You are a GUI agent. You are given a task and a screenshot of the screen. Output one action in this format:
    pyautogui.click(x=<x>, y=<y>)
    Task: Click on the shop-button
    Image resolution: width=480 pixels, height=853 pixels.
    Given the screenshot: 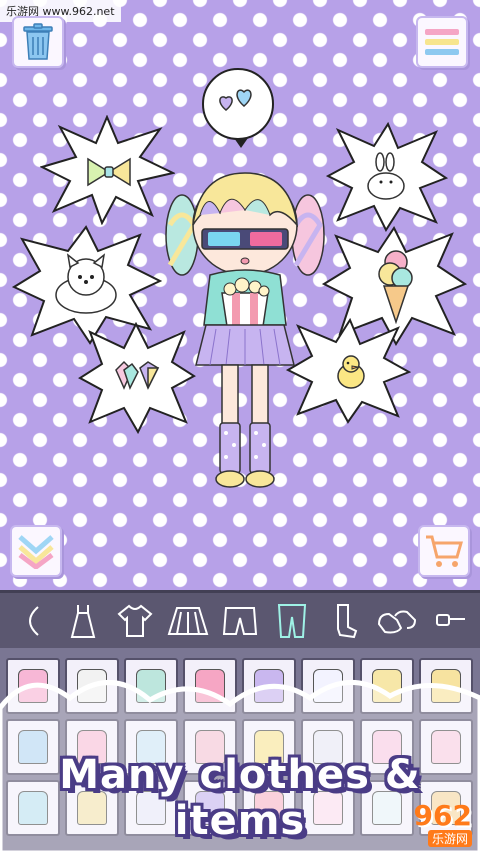 What is the action you would take?
    pyautogui.click(x=444, y=551)
    